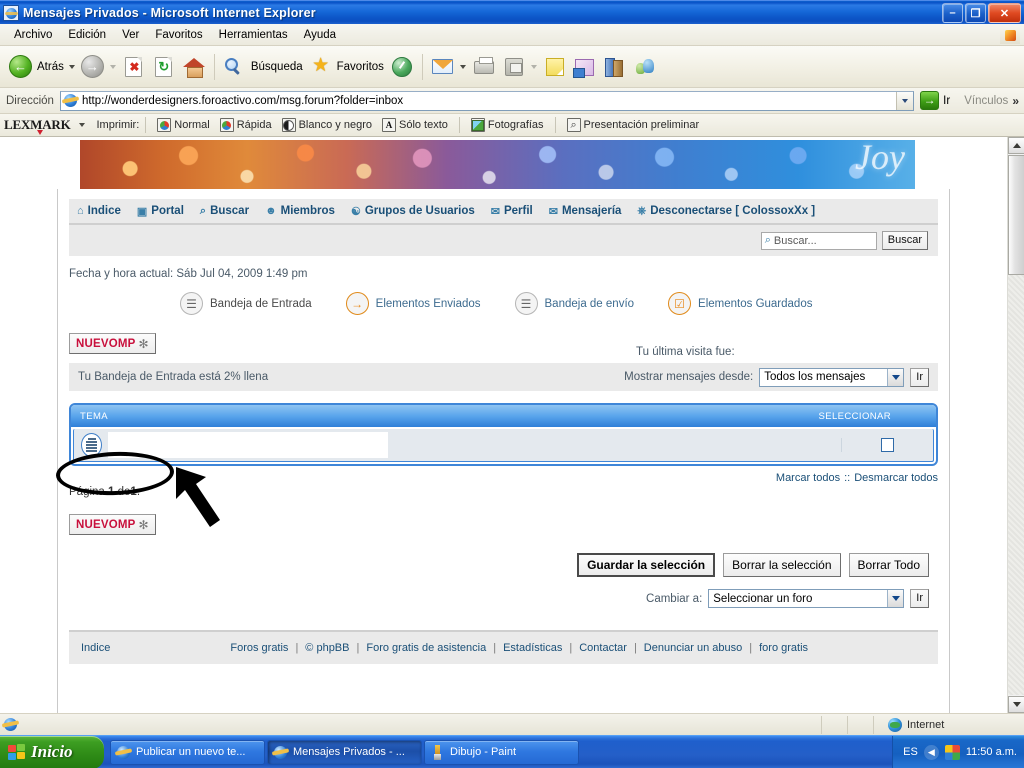 Image resolution: width=1024 pixels, height=768 pixels. What do you see at coordinates (645, 67) in the screenshot?
I see `messenger-button` at bounding box center [645, 67].